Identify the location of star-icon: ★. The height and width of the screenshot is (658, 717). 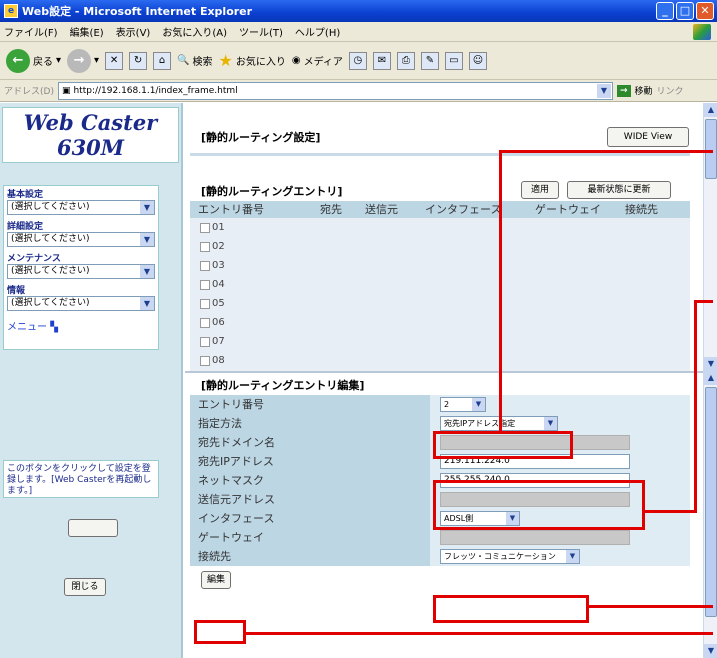
(225, 60).